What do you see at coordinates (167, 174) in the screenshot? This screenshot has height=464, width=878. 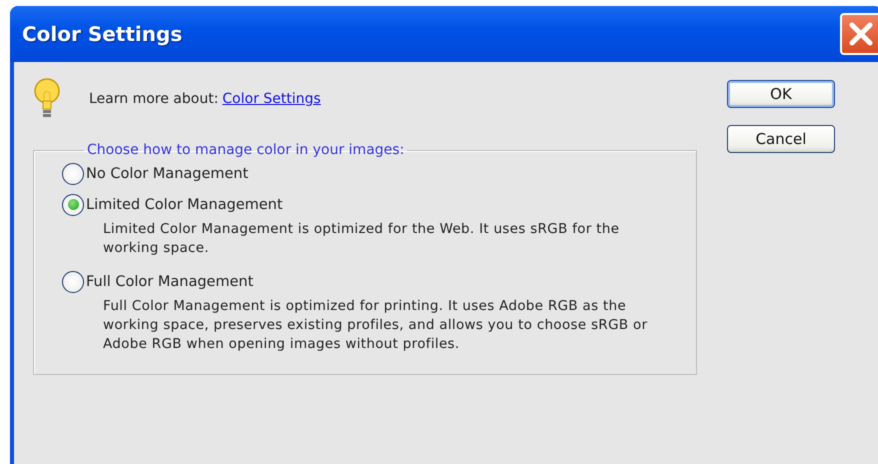 I see `option-label: No Color Management` at bounding box center [167, 174].